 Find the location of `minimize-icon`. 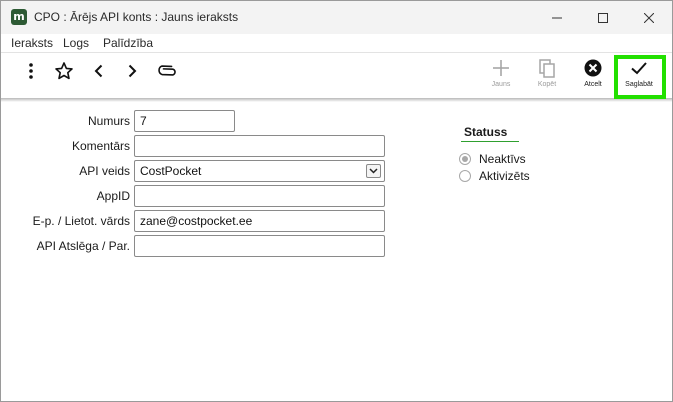

minimize-icon is located at coordinates (557, 17).